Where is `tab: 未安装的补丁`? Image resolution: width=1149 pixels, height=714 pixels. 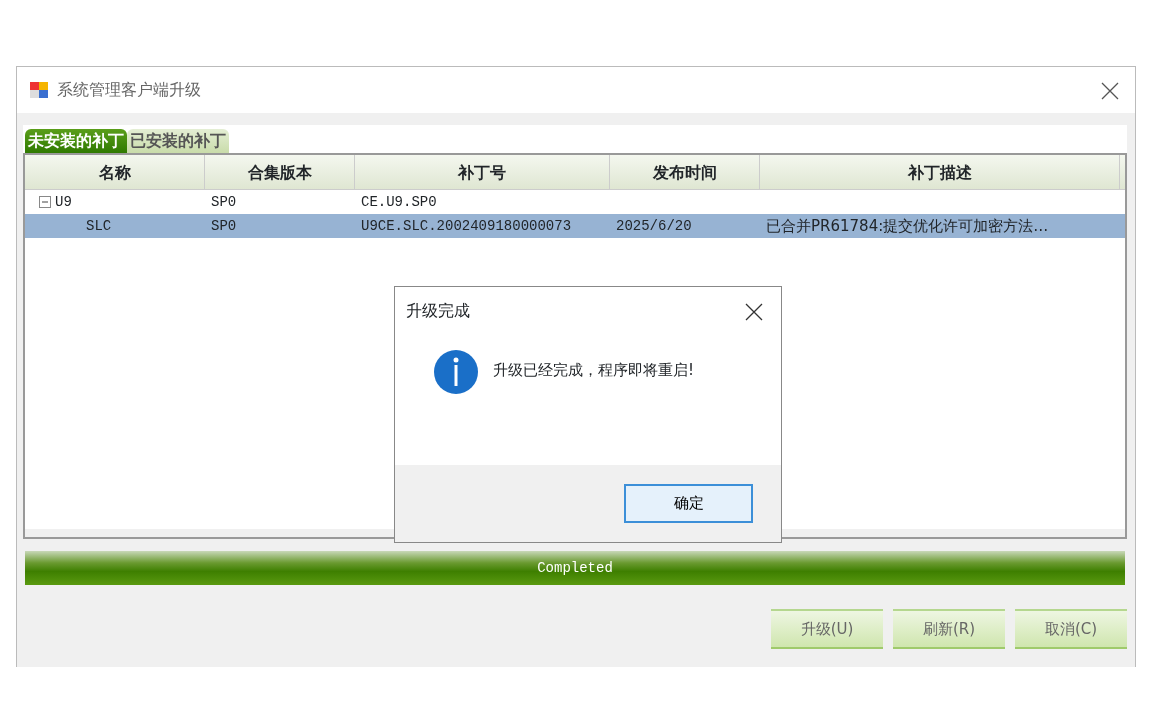 tab: 未安装的补丁 is located at coordinates (76, 141).